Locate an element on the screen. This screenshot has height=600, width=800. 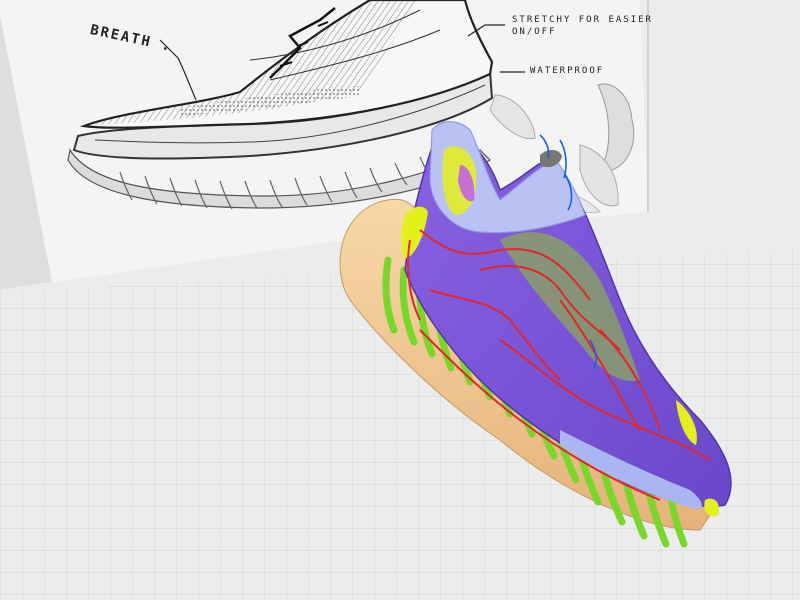
annotation-line: ON/OFF is located at coordinates (534, 32).